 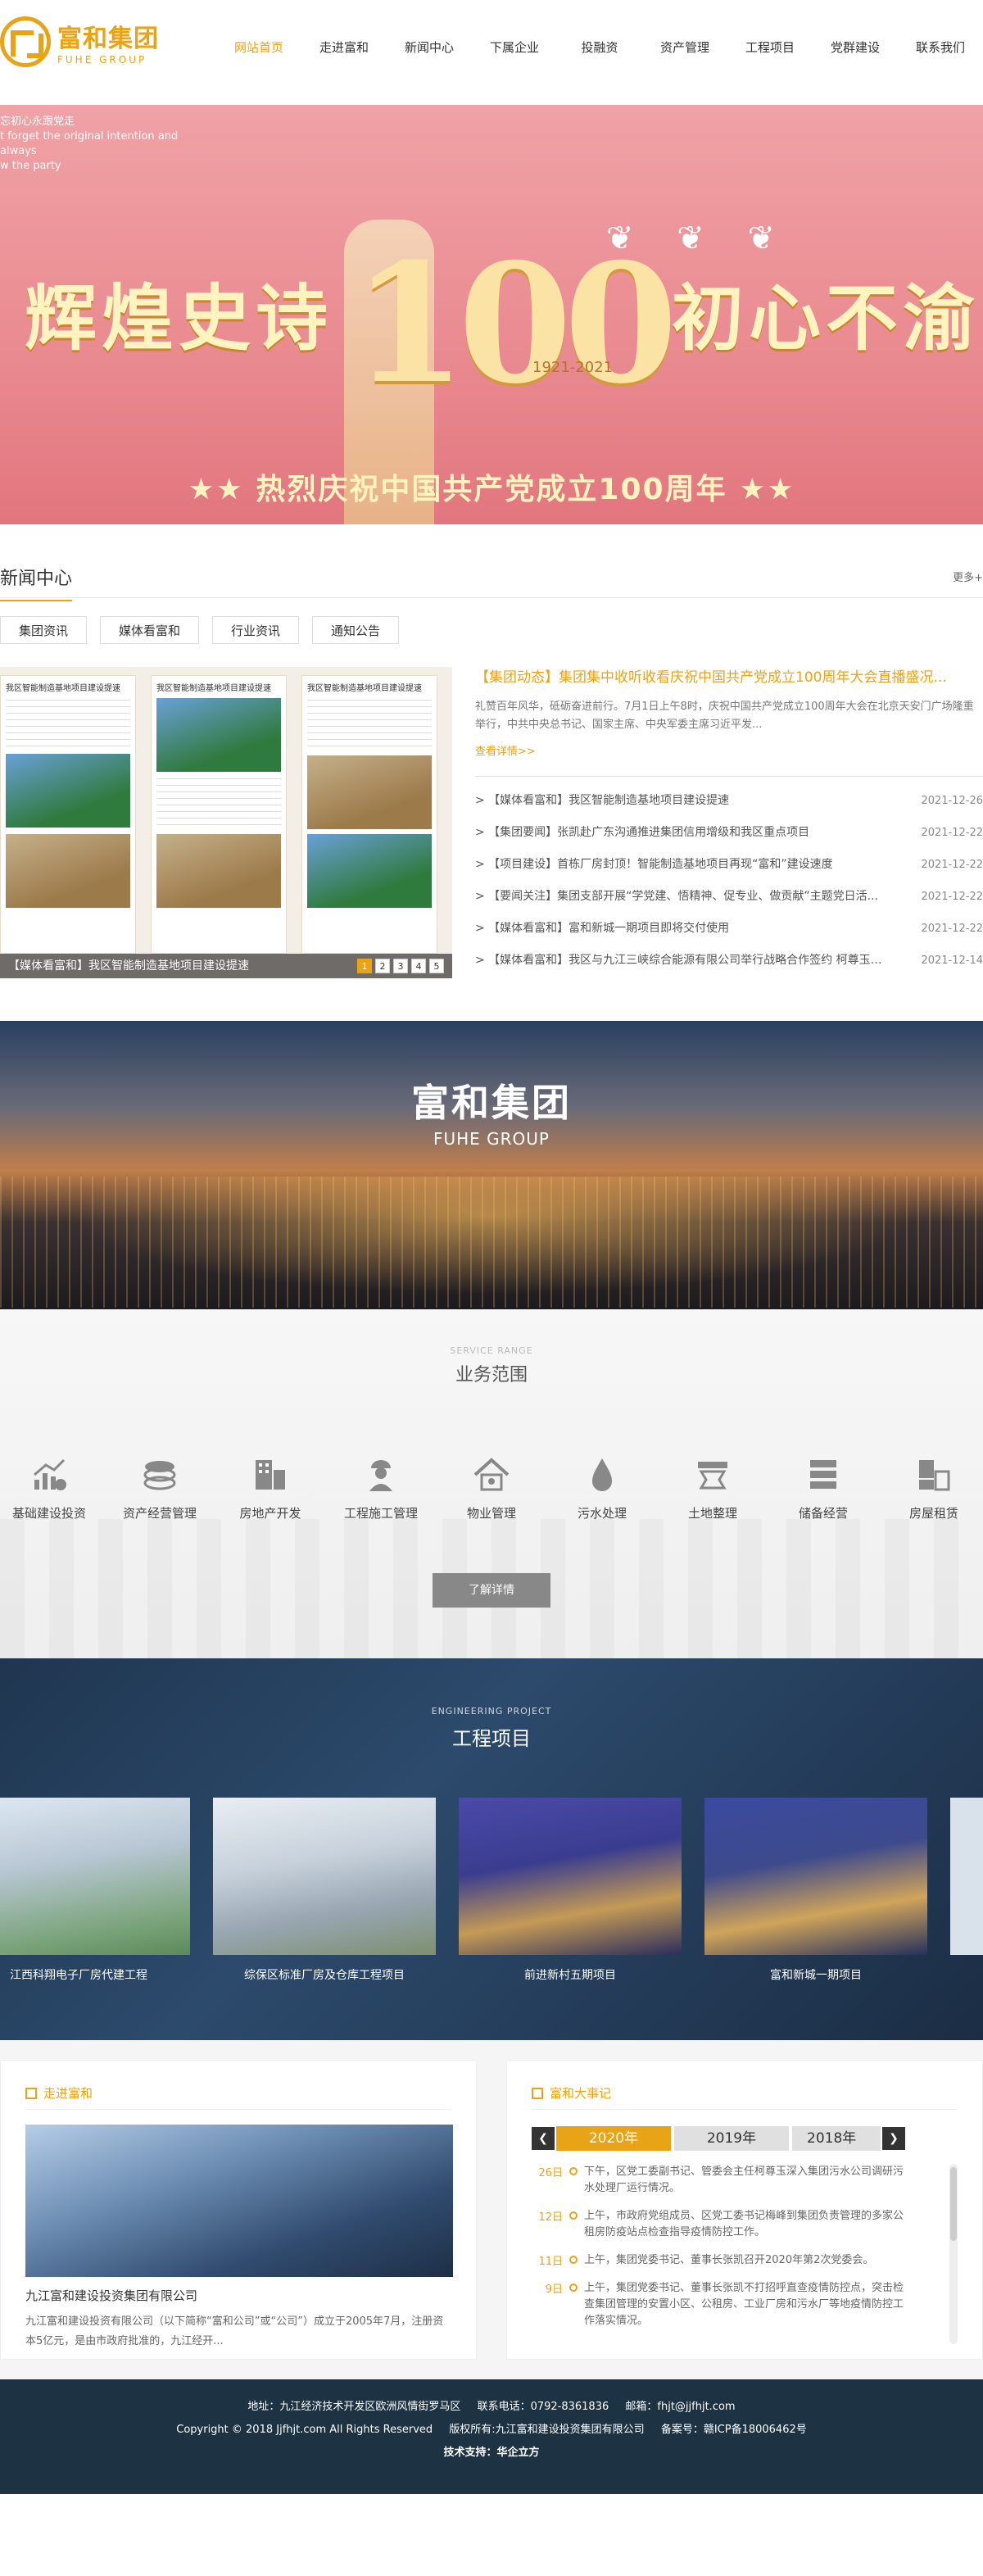 What do you see at coordinates (514, 47) in the screenshot?
I see `nav-item-subsidiaries: 下属企业` at bounding box center [514, 47].